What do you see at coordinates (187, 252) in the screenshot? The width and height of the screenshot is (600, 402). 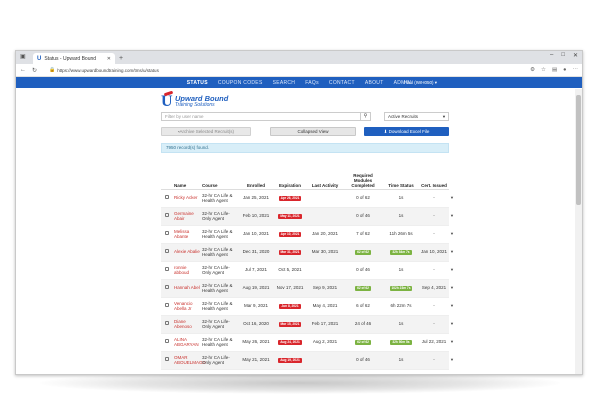 I see `recruit-name-link: Alexie Abalie` at bounding box center [187, 252].